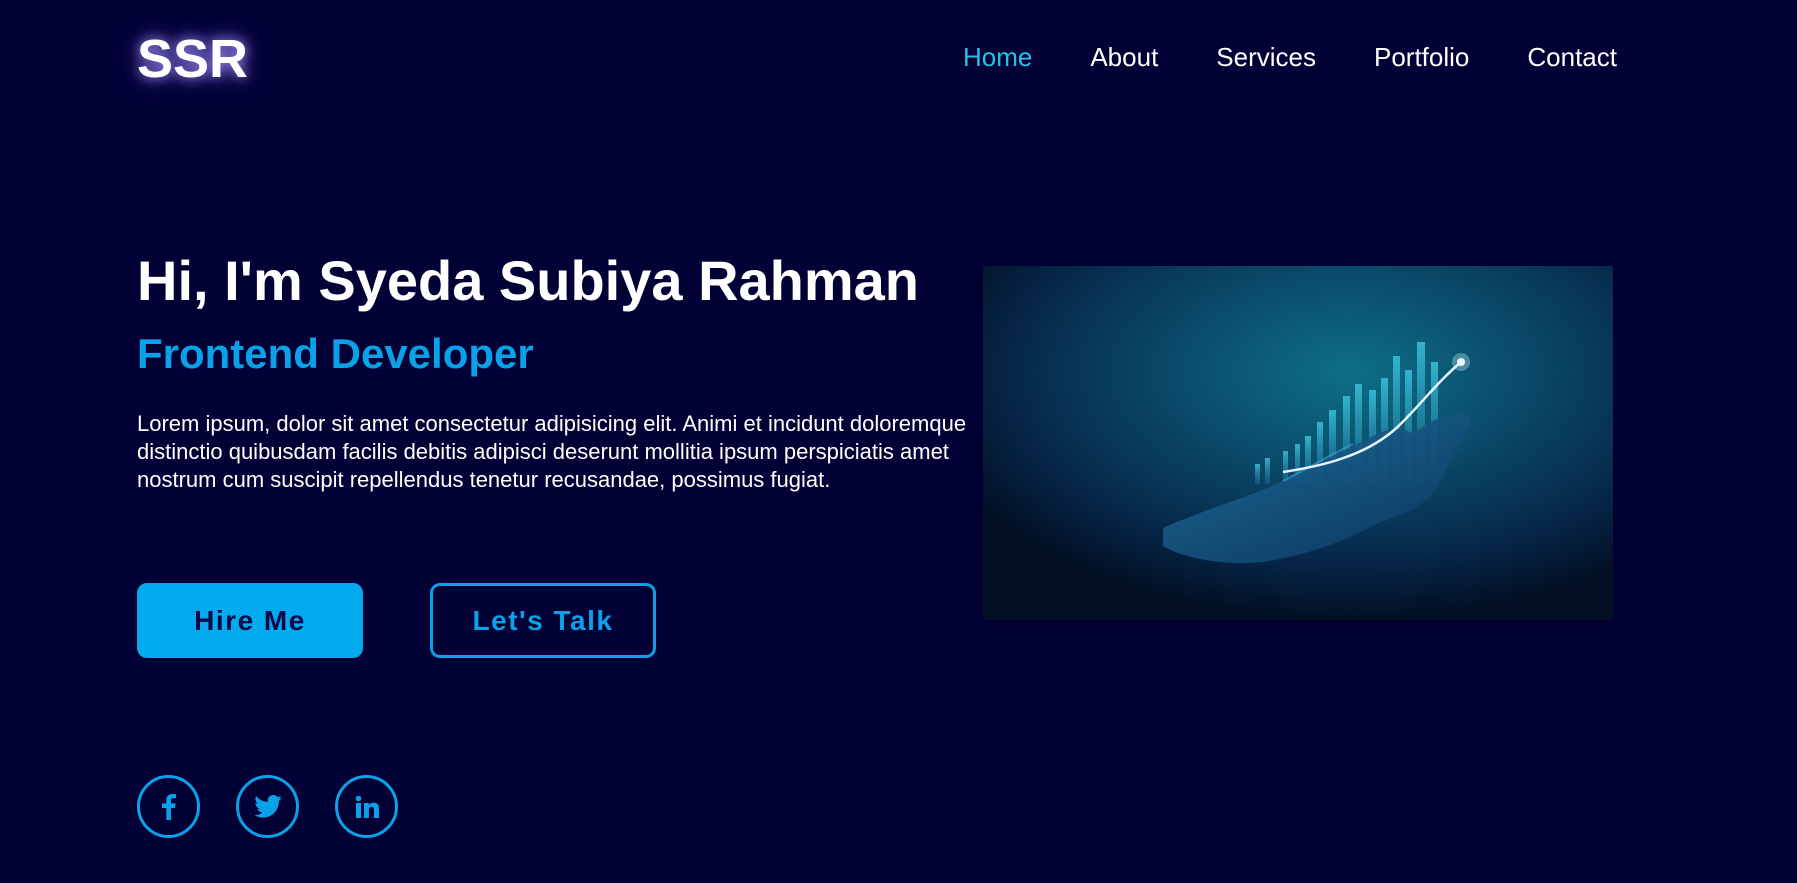 Image resolution: width=1797 pixels, height=883 pixels. What do you see at coordinates (1572, 57) in the screenshot?
I see `nav-contact: Contact` at bounding box center [1572, 57].